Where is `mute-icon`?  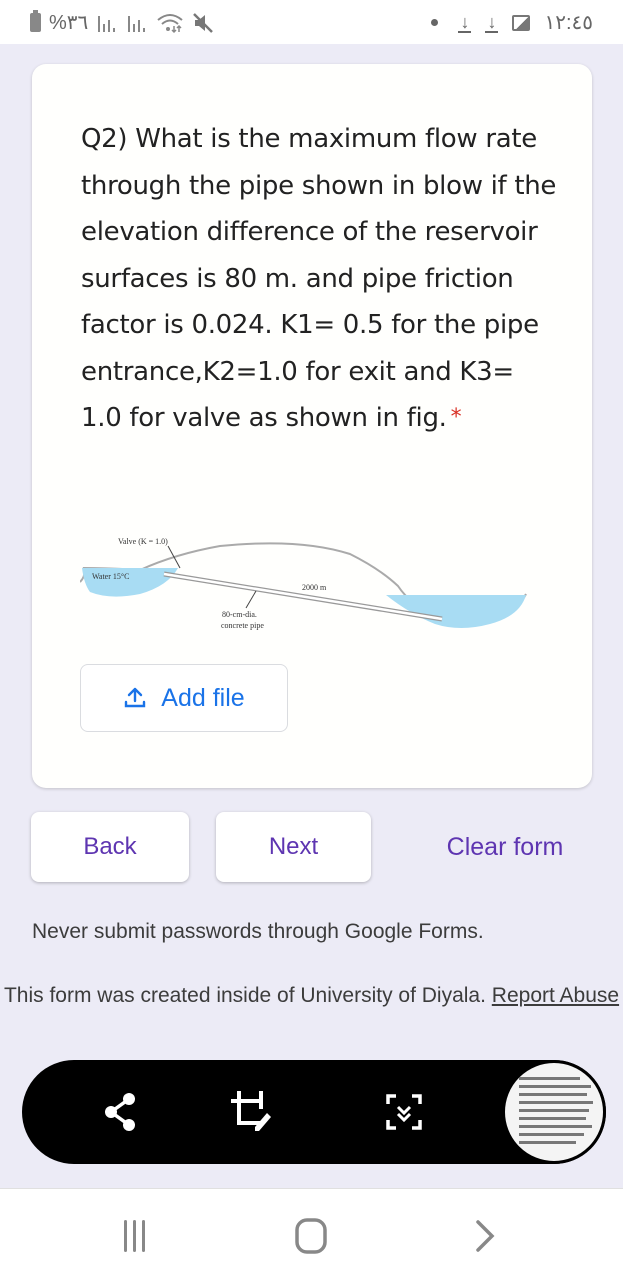
mute-icon is located at coordinates (203, 22).